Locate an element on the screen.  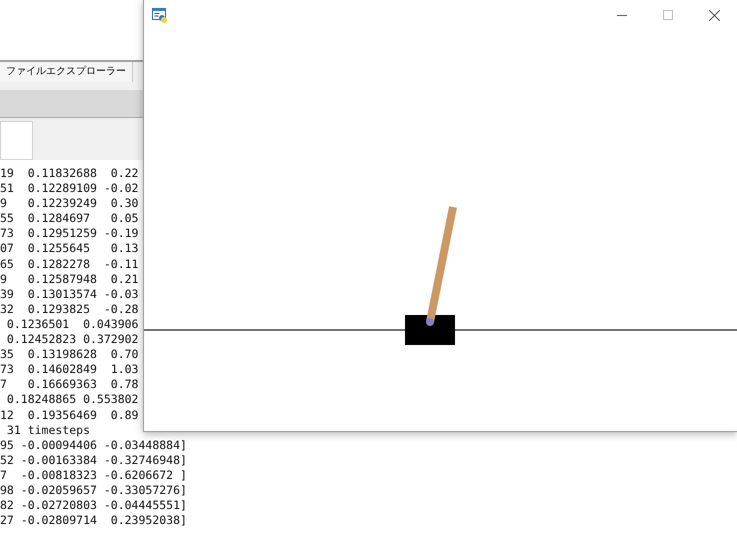
console-line: 07 0.1255645 0.13 is located at coordinates (69, 249).